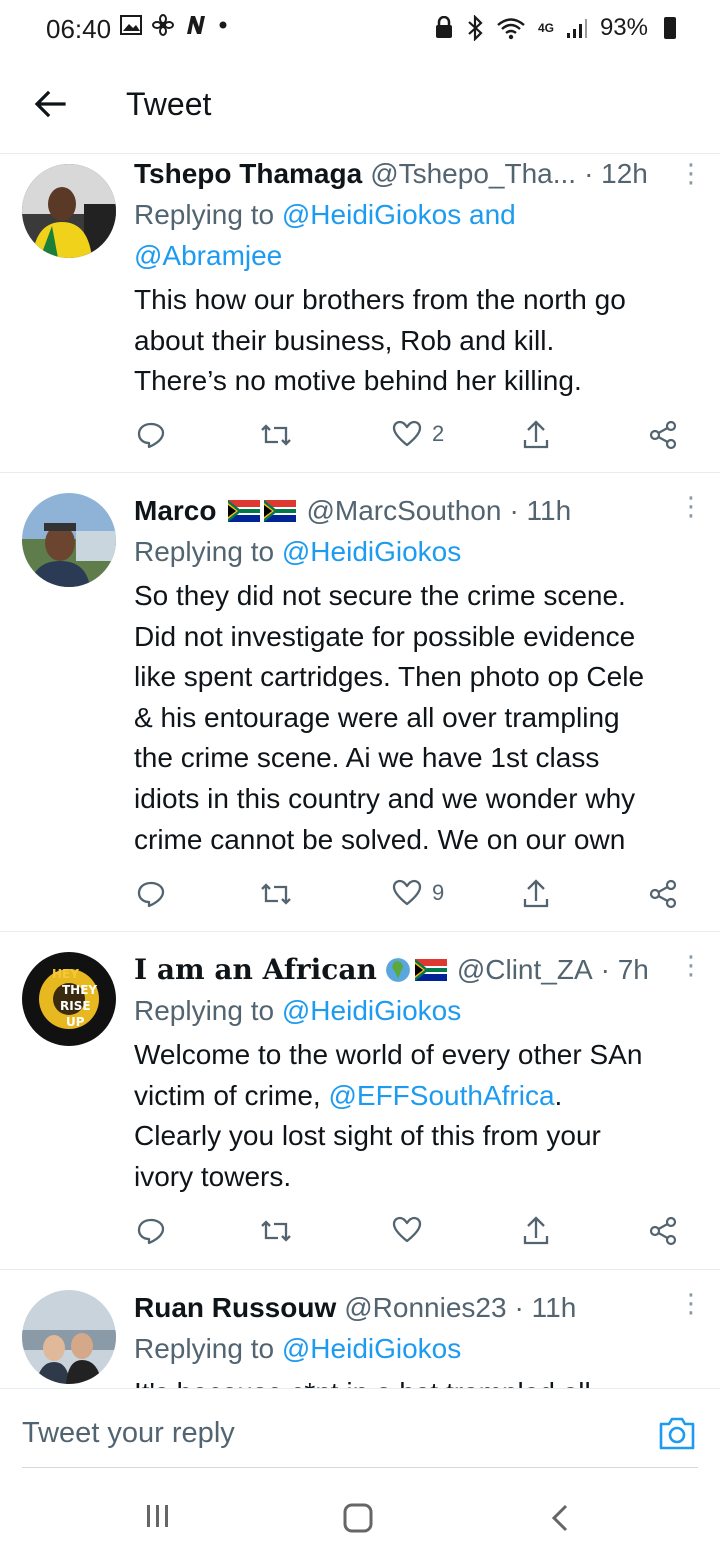 The height and width of the screenshot is (1560, 720). What do you see at coordinates (223, 25) in the screenshot?
I see `dot-icon` at bounding box center [223, 25].